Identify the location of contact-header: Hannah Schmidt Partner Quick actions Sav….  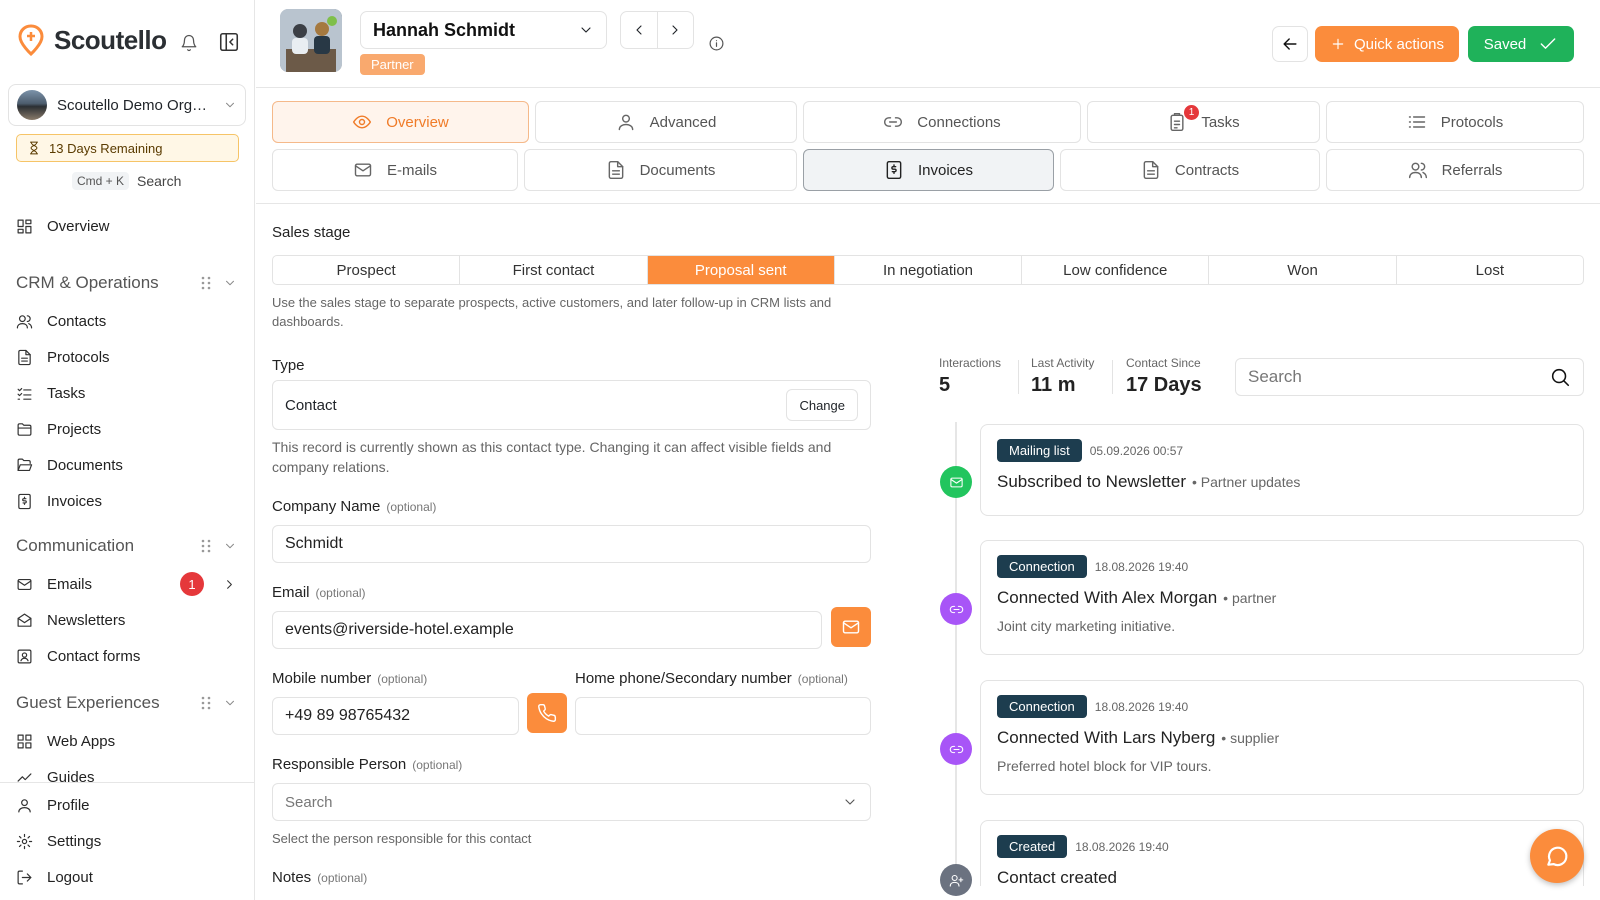
(928, 44).